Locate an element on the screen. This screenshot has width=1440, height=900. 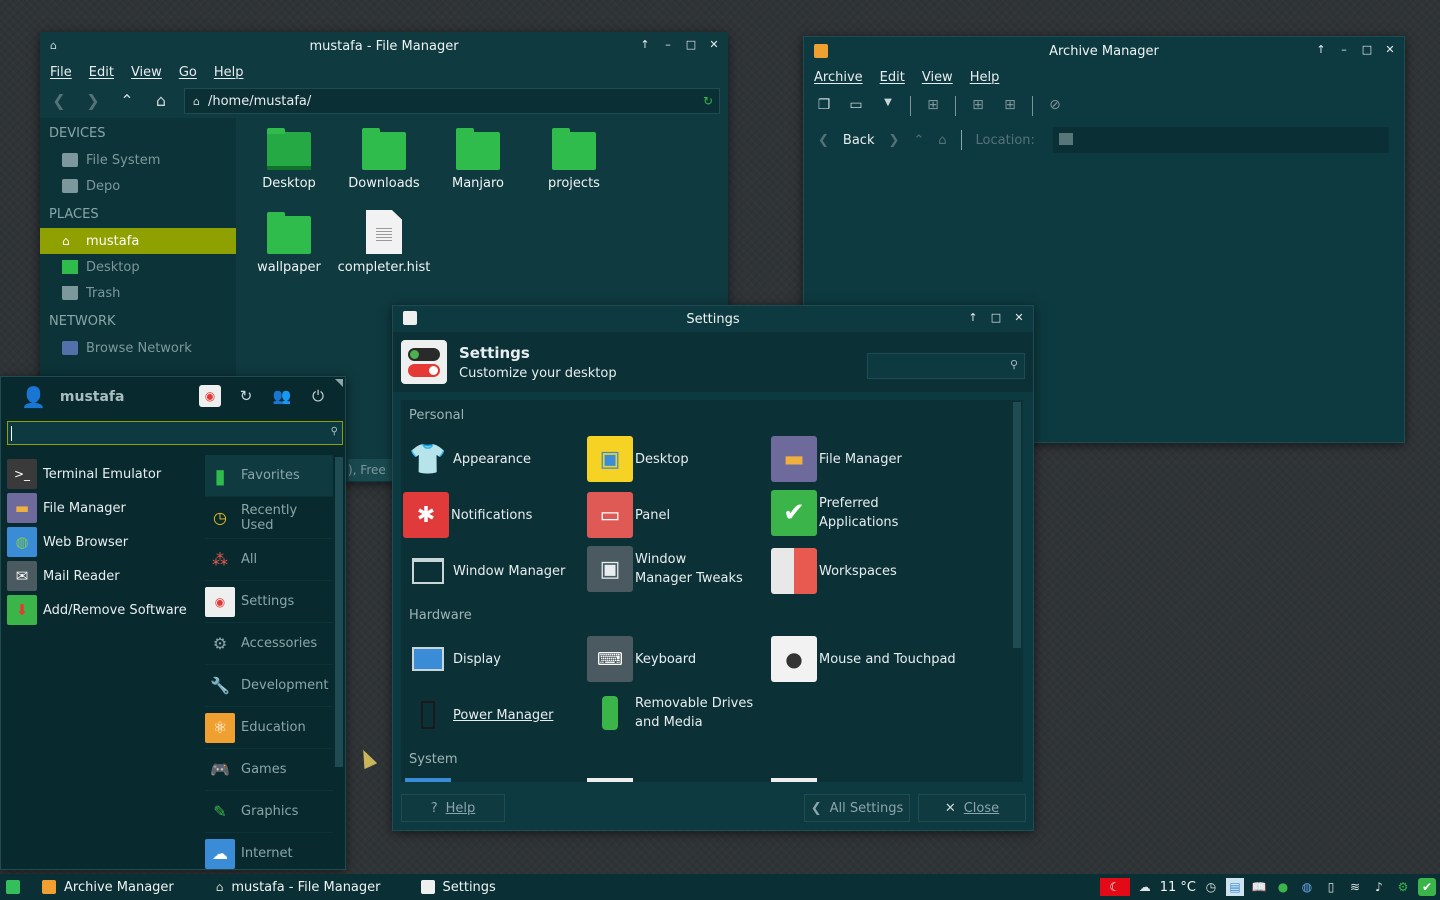
reload-icon: ↻ is located at coordinates (708, 101).